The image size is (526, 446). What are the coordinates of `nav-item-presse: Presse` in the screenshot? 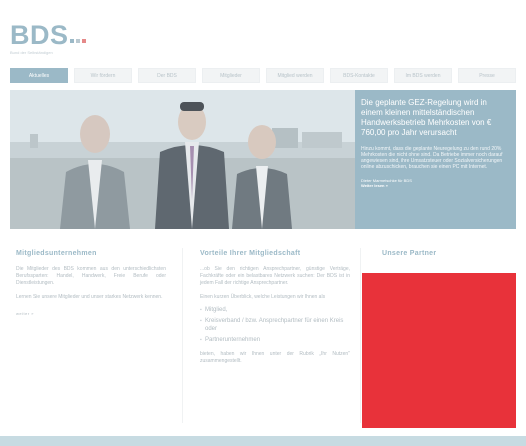 It's located at (487, 75).